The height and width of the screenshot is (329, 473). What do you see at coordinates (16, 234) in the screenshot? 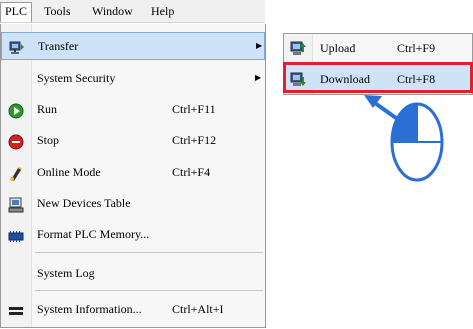
I see `memory-chip-icon` at bounding box center [16, 234].